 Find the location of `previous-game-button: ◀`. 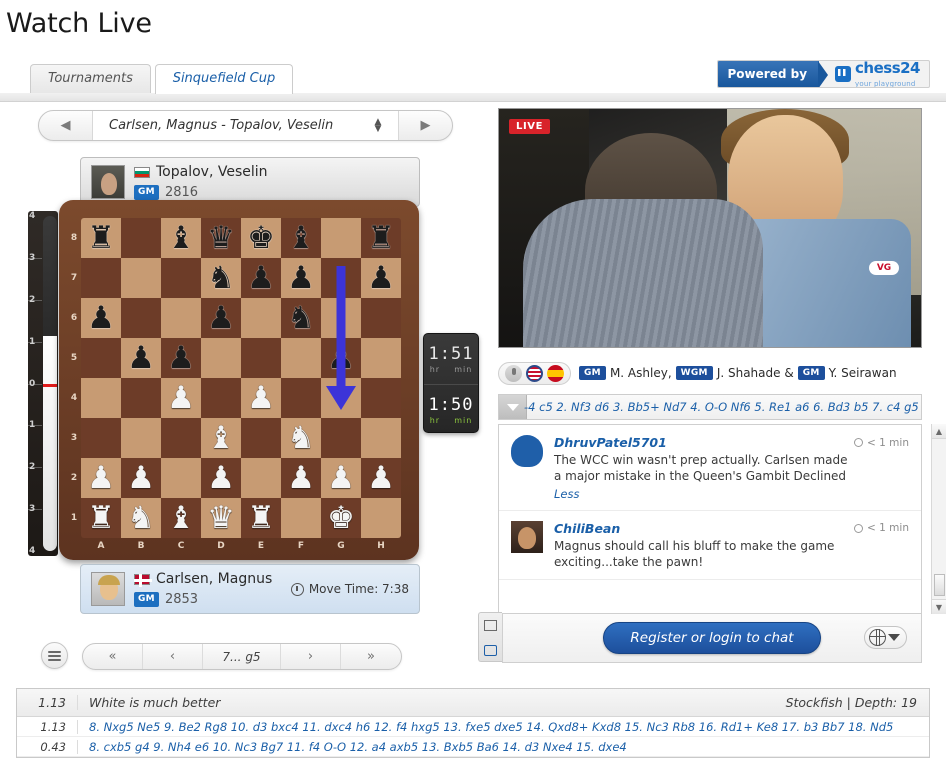

previous-game-button: ◀ is located at coordinates (66, 125).